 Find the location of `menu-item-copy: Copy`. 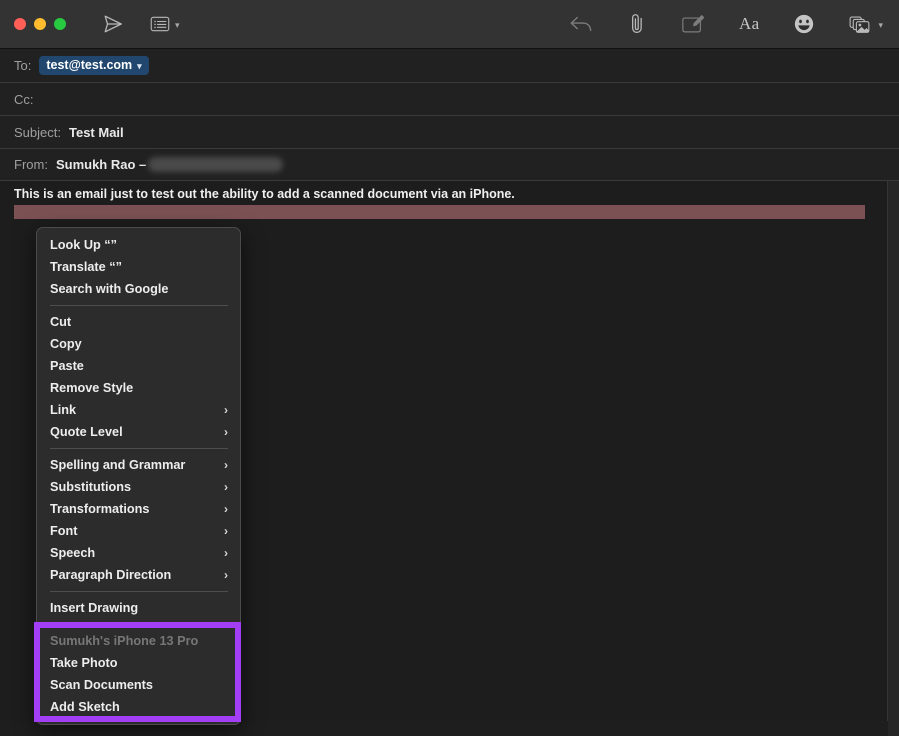

menu-item-copy: Copy is located at coordinates (138, 344).